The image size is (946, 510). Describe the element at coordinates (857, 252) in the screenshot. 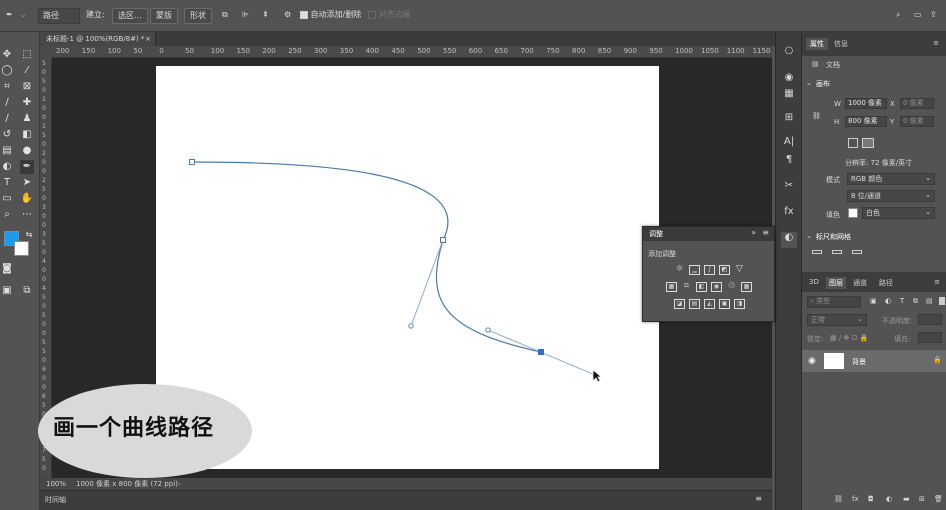

I see `guides-icon` at that location.